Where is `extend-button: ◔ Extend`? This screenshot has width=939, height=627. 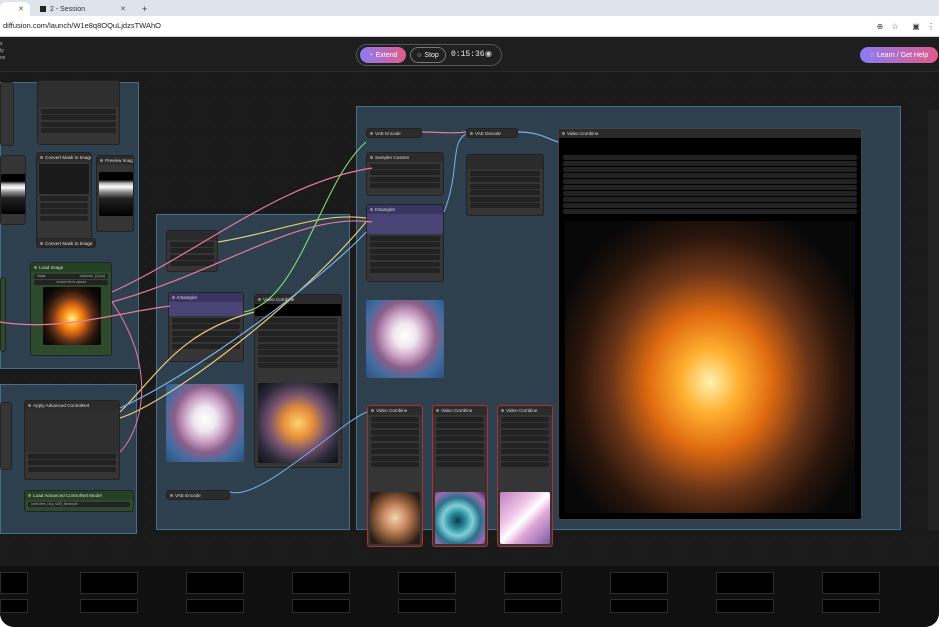
extend-button: ◔ Extend is located at coordinates (383, 55).